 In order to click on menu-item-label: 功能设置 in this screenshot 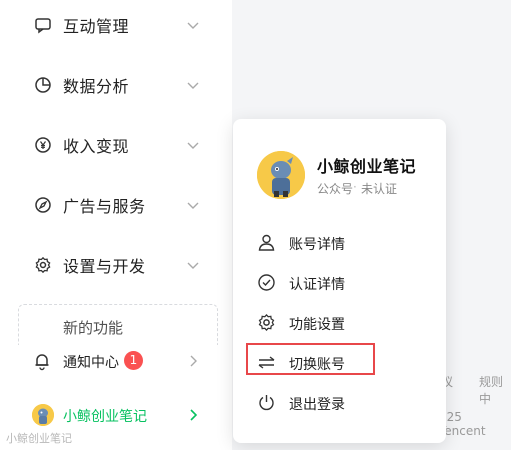, I will do `click(317, 325)`.